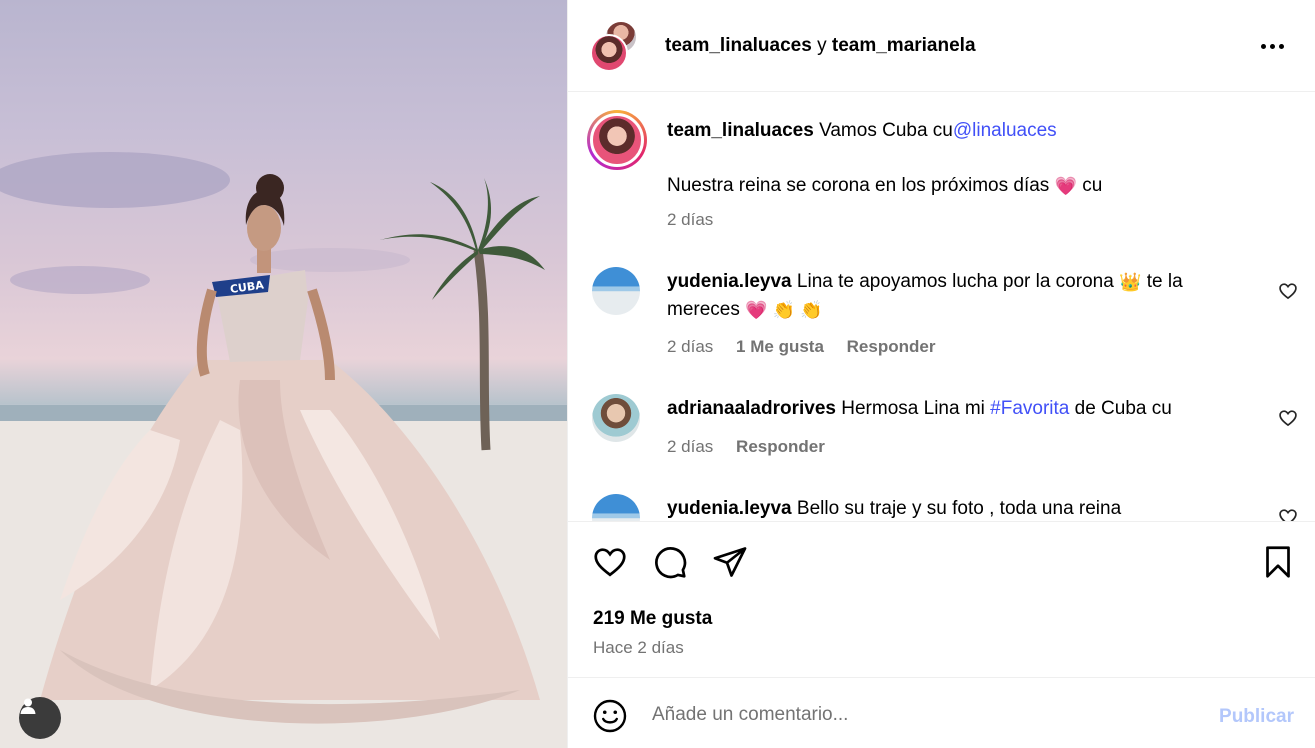 This screenshot has width=1315, height=748. I want to click on caption-line-1: team_linaluaces Vamos Cuba cu@linaluaces, so click(862, 131).